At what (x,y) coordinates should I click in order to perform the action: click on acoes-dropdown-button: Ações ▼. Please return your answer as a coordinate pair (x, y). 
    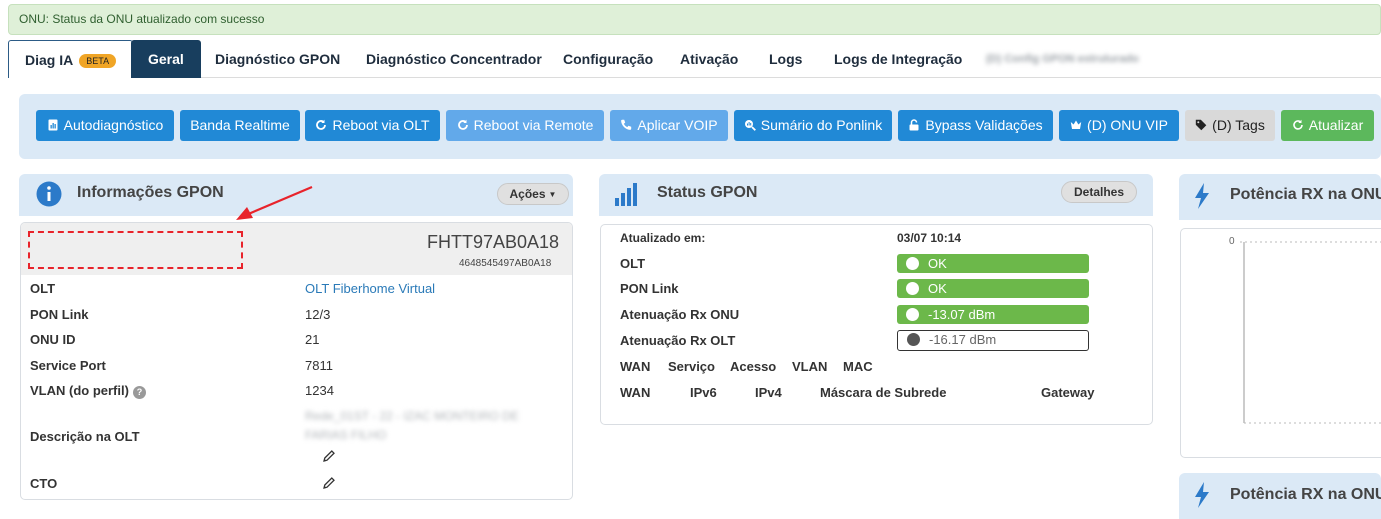
    Looking at the image, I should click on (533, 194).